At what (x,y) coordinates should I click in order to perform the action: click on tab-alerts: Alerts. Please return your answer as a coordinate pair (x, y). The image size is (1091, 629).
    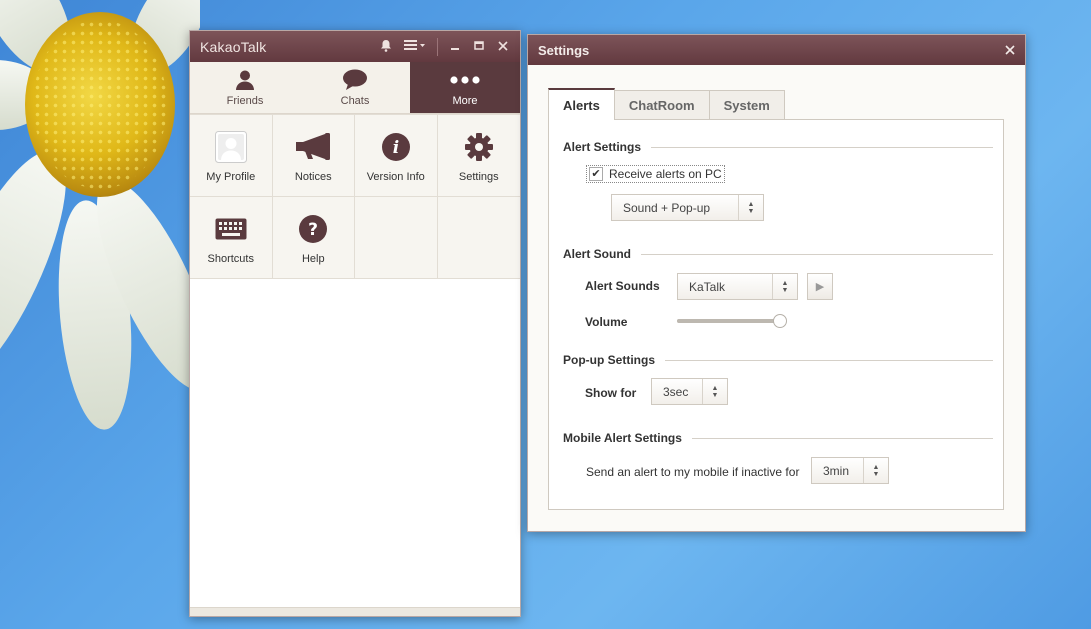
    Looking at the image, I should click on (581, 104).